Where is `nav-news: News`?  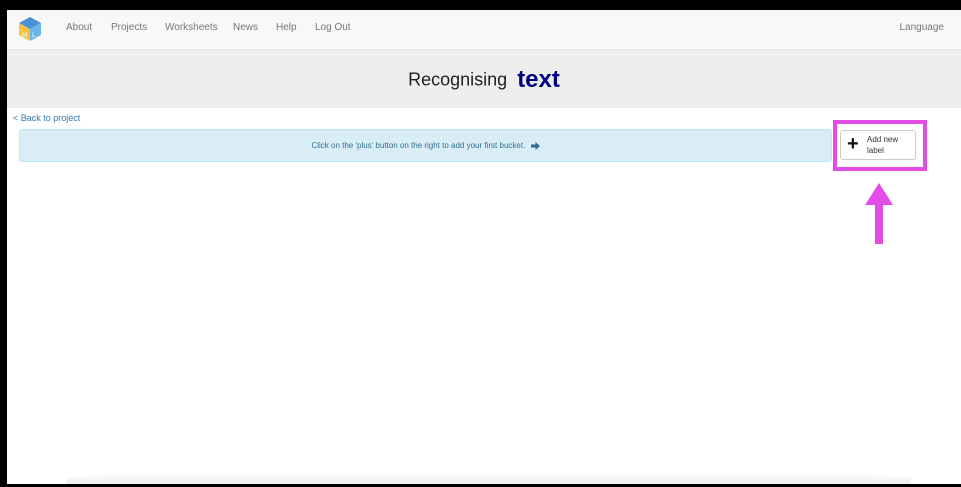 nav-news: News is located at coordinates (245, 27).